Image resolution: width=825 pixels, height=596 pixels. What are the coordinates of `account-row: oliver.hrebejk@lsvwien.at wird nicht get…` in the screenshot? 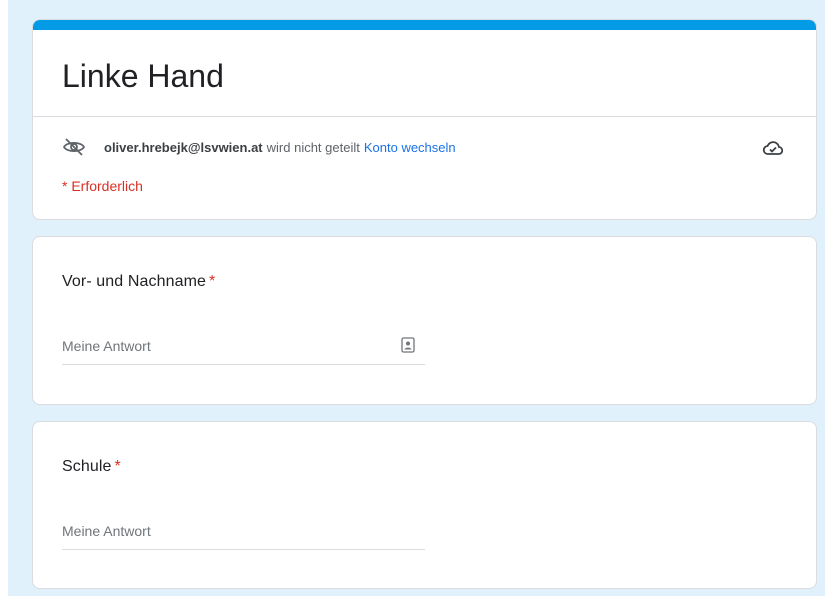 It's located at (259, 147).